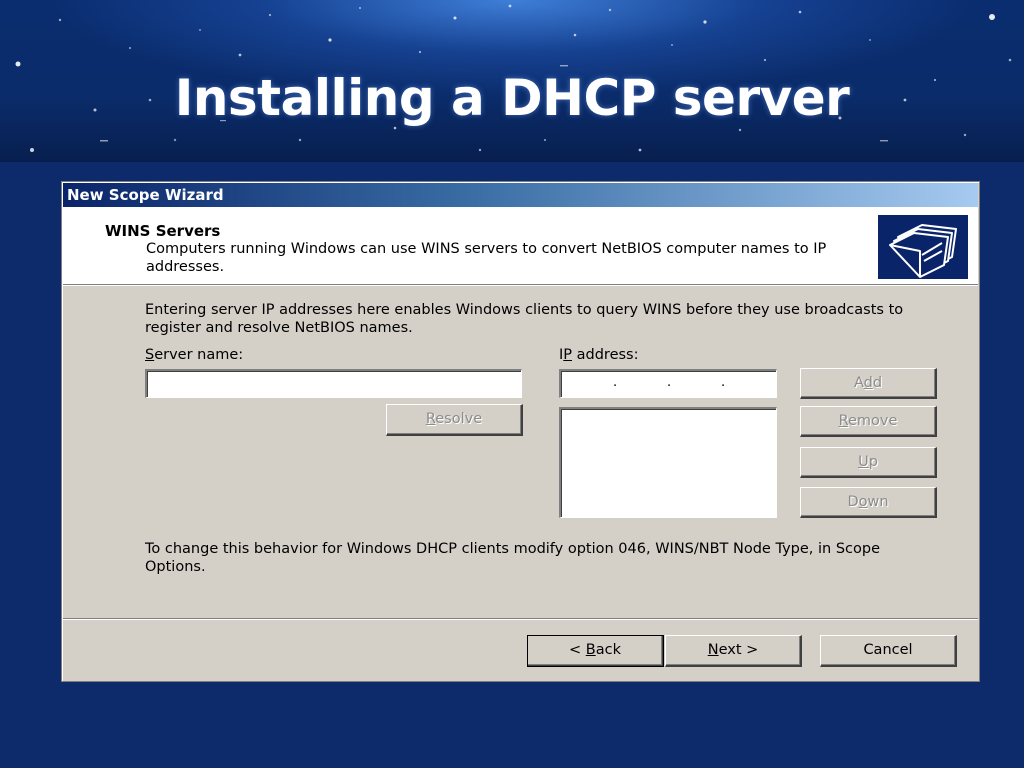 This screenshot has width=1024, height=768. I want to click on resolve-button: Resolve, so click(454, 420).